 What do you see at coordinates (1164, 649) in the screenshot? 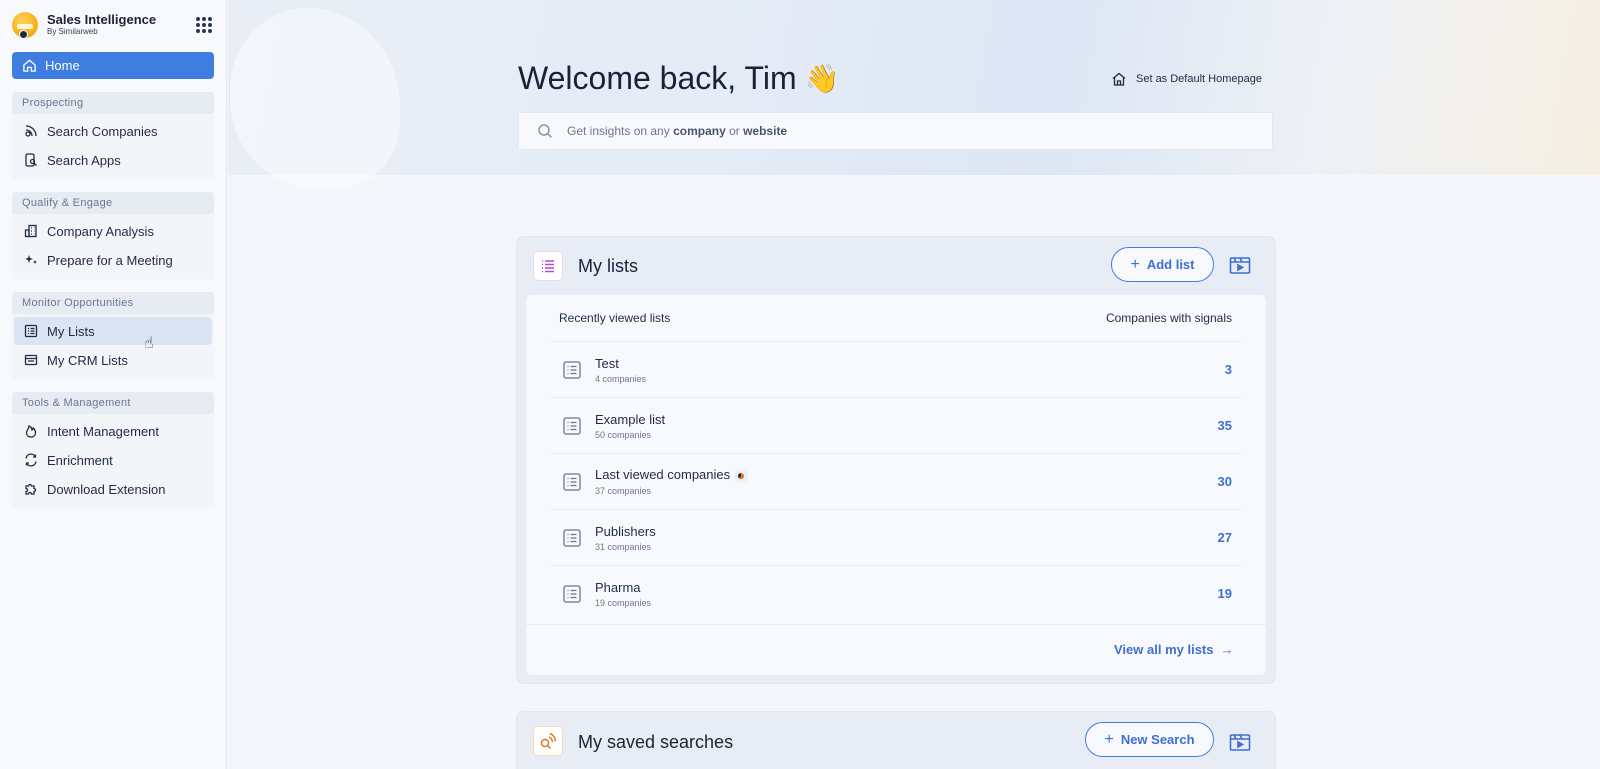
I see `view-all-label: View all my lists` at bounding box center [1164, 649].